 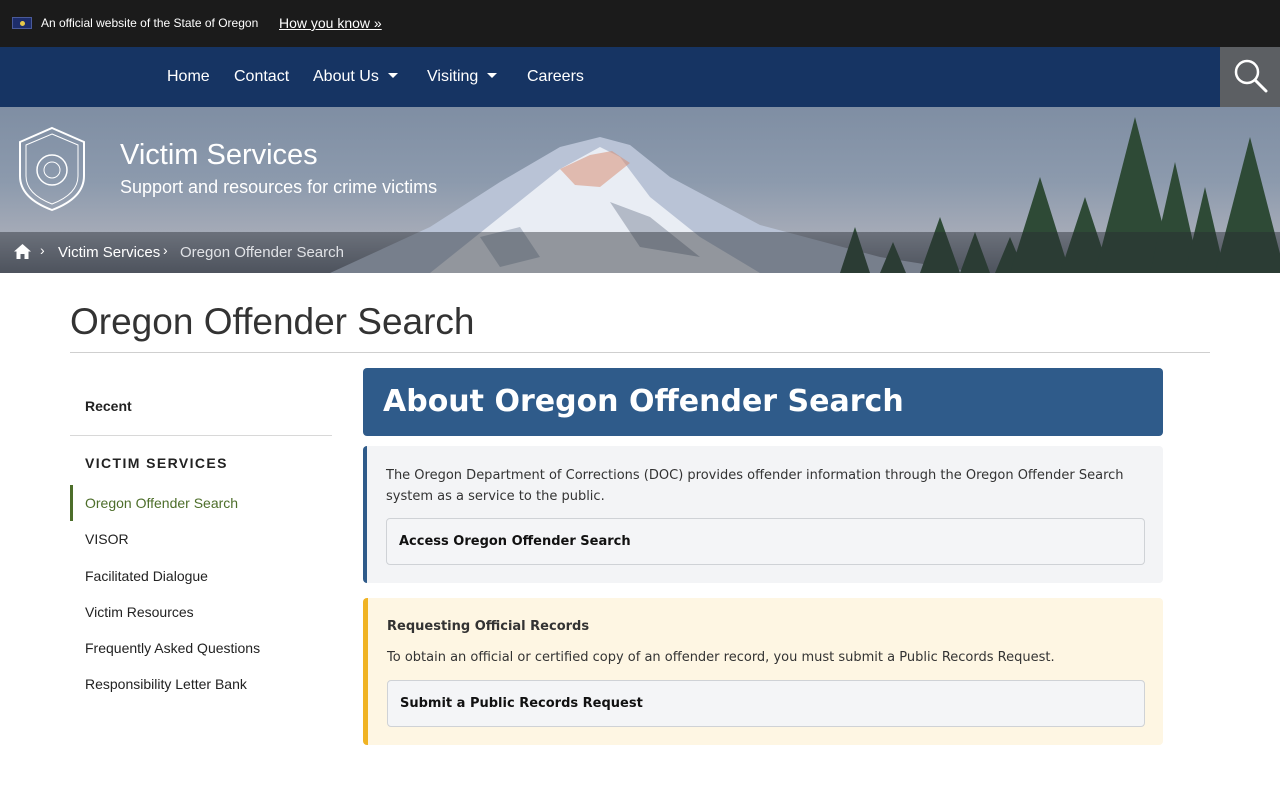 I want to click on title-divider, so click(x=640, y=352).